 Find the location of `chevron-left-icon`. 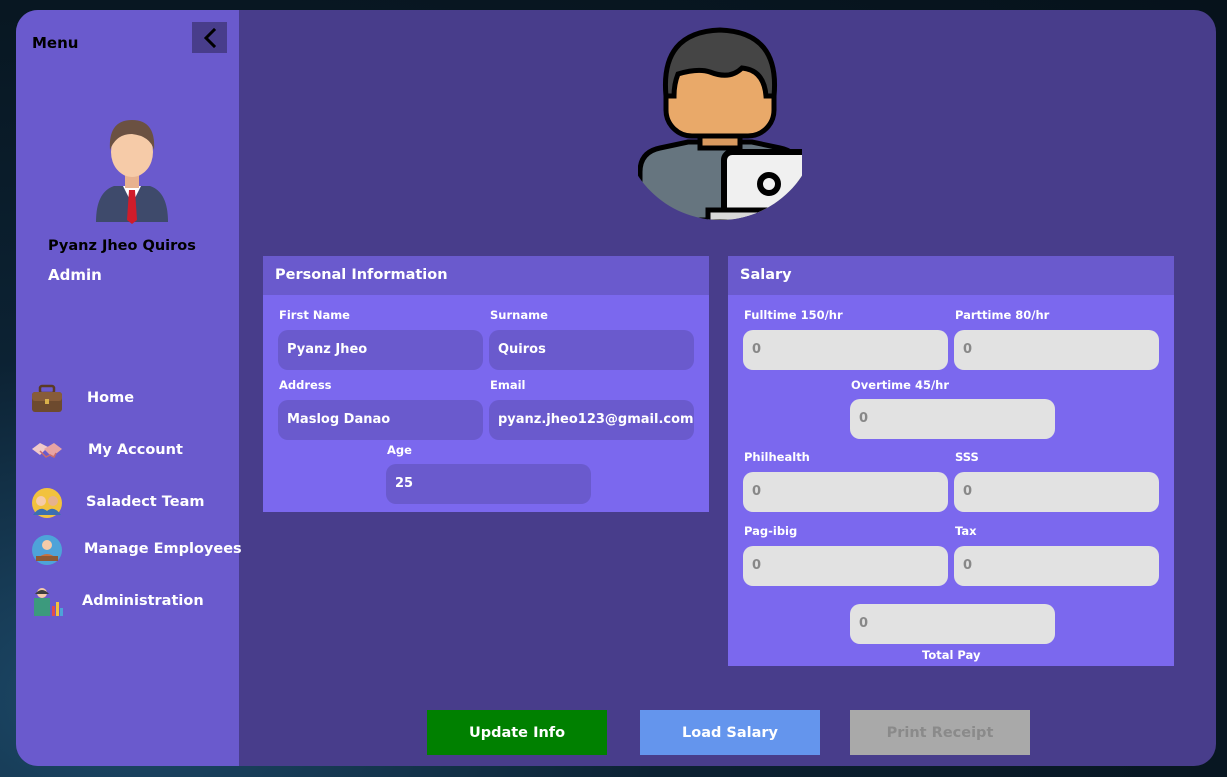

chevron-left-icon is located at coordinates (209, 37).